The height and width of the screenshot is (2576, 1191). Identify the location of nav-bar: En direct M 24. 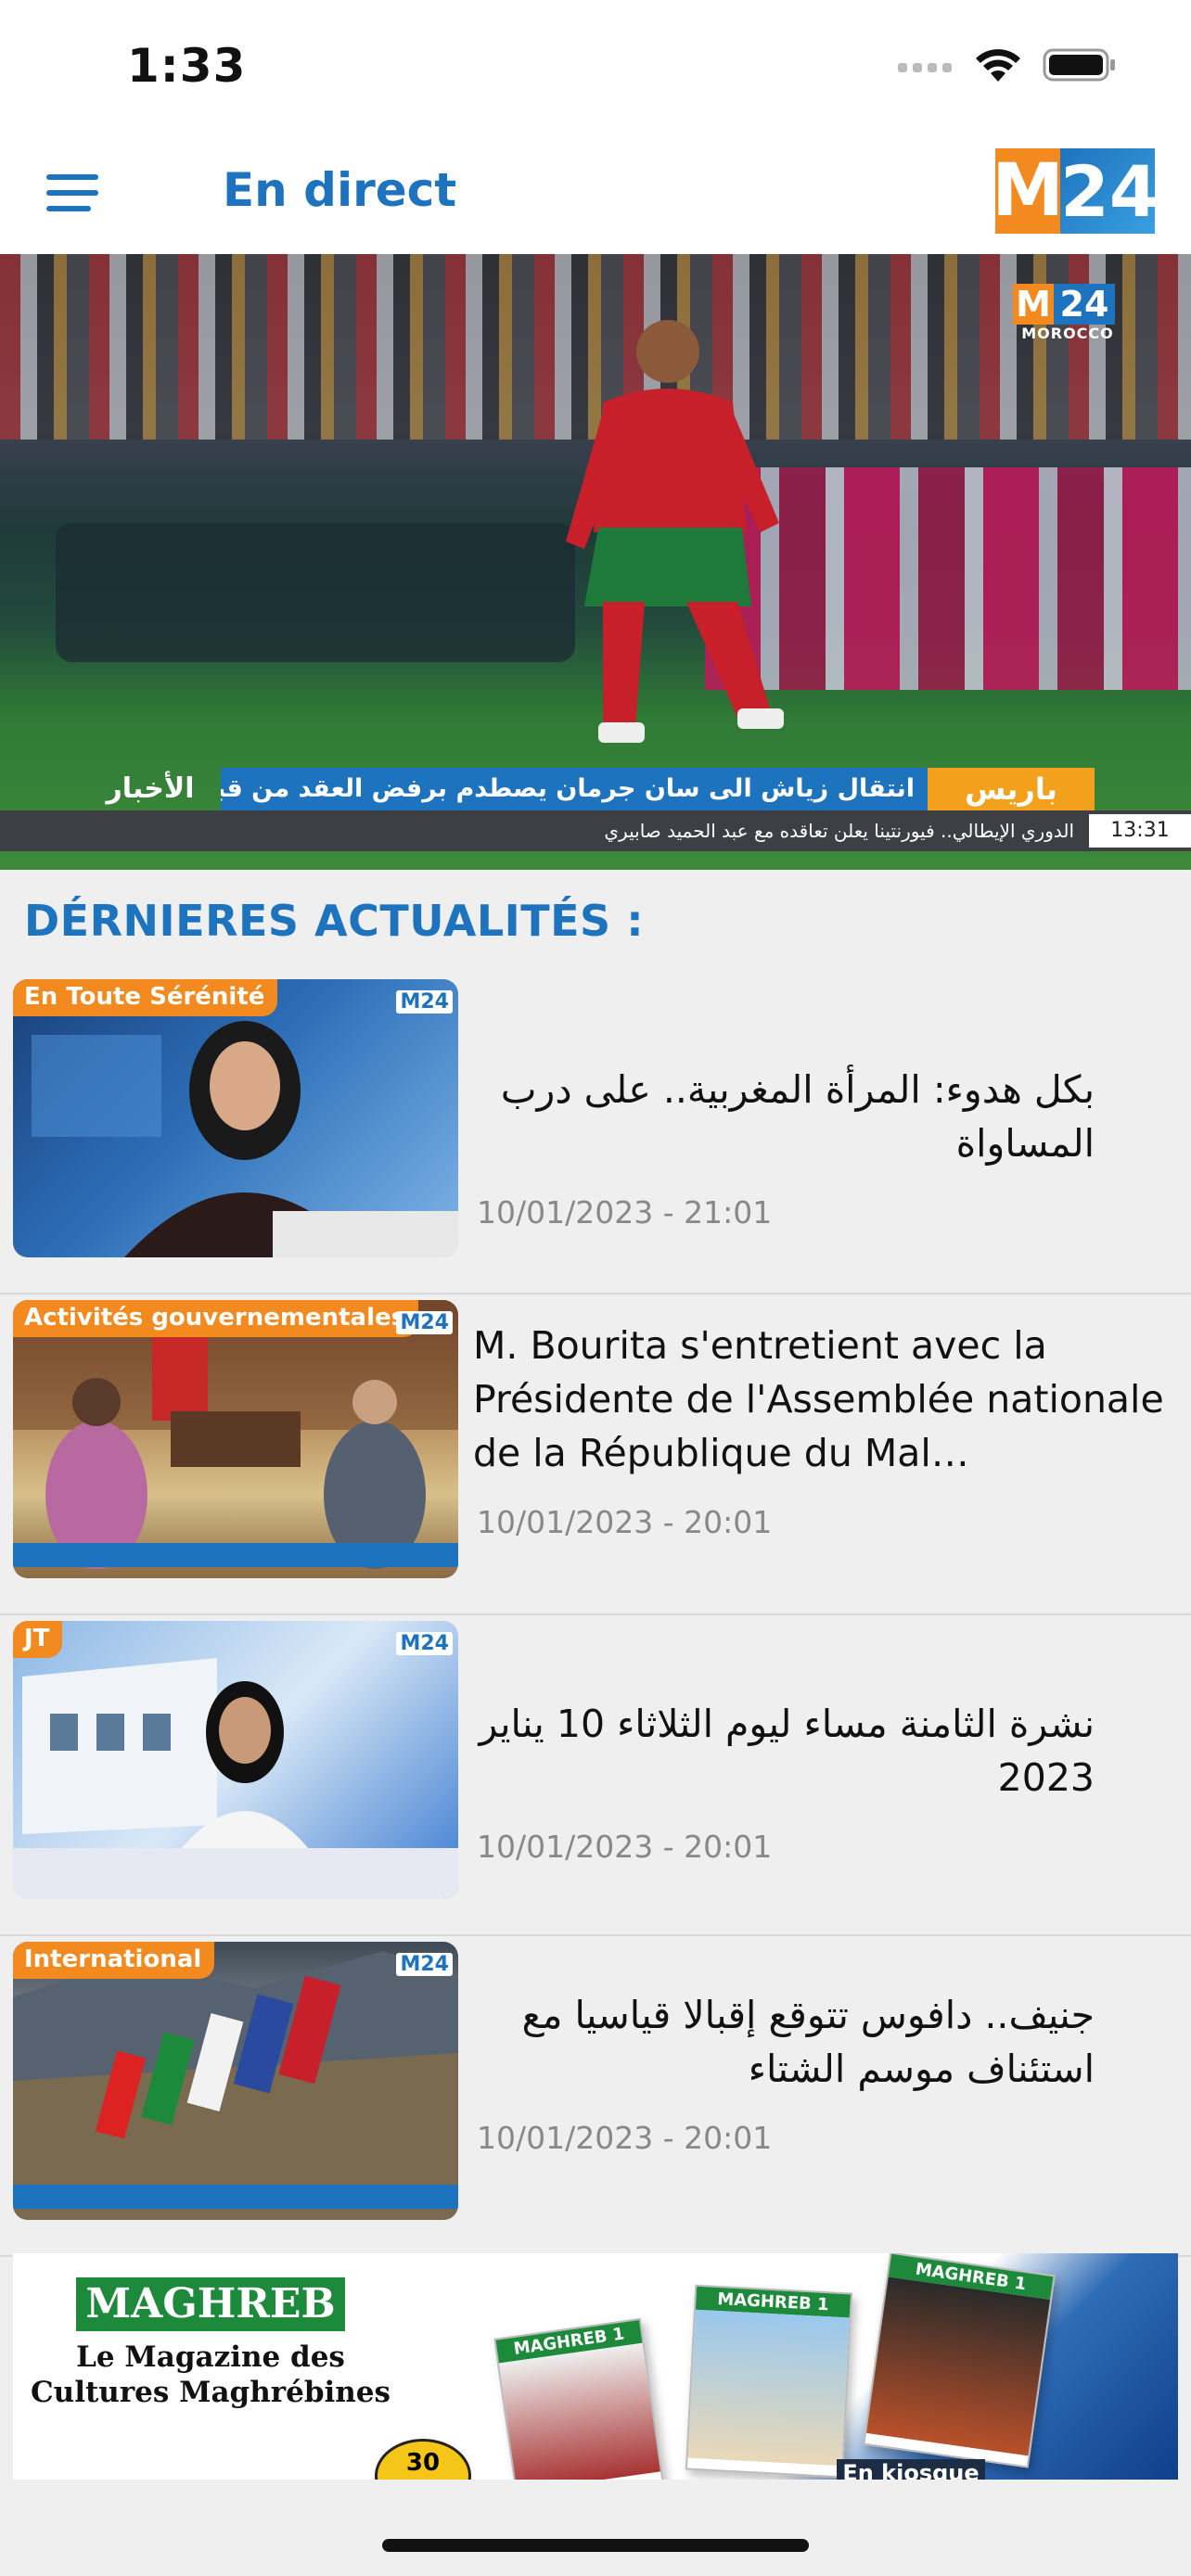
(595, 192).